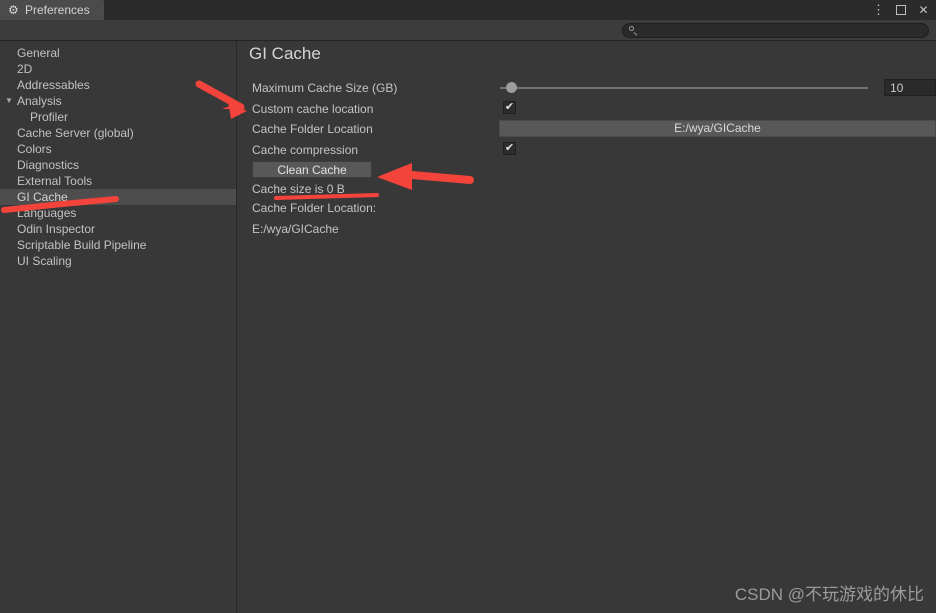 Image resolution: width=936 pixels, height=613 pixels. What do you see at coordinates (118, 117) in the screenshot?
I see `sidebar-item-profiler: Profiler` at bounding box center [118, 117].